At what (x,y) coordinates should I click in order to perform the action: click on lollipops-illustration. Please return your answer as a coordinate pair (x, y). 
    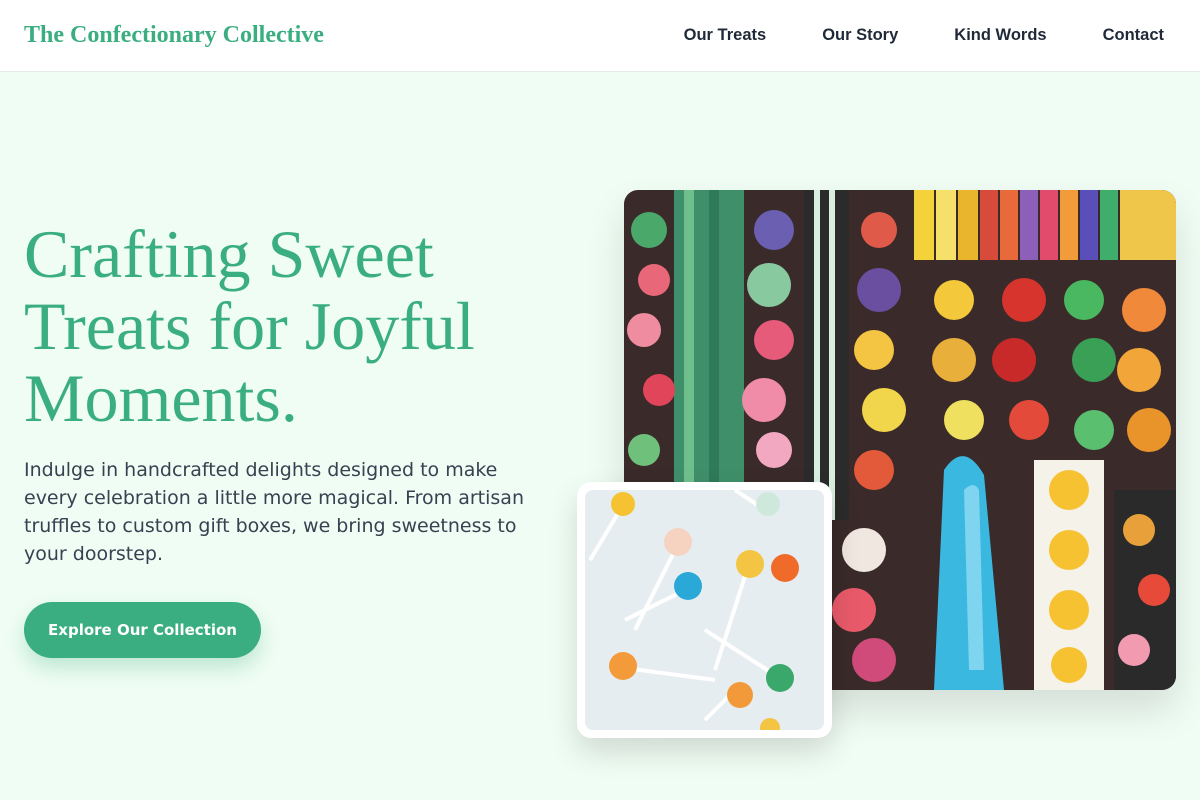
    Looking at the image, I should click on (704, 610).